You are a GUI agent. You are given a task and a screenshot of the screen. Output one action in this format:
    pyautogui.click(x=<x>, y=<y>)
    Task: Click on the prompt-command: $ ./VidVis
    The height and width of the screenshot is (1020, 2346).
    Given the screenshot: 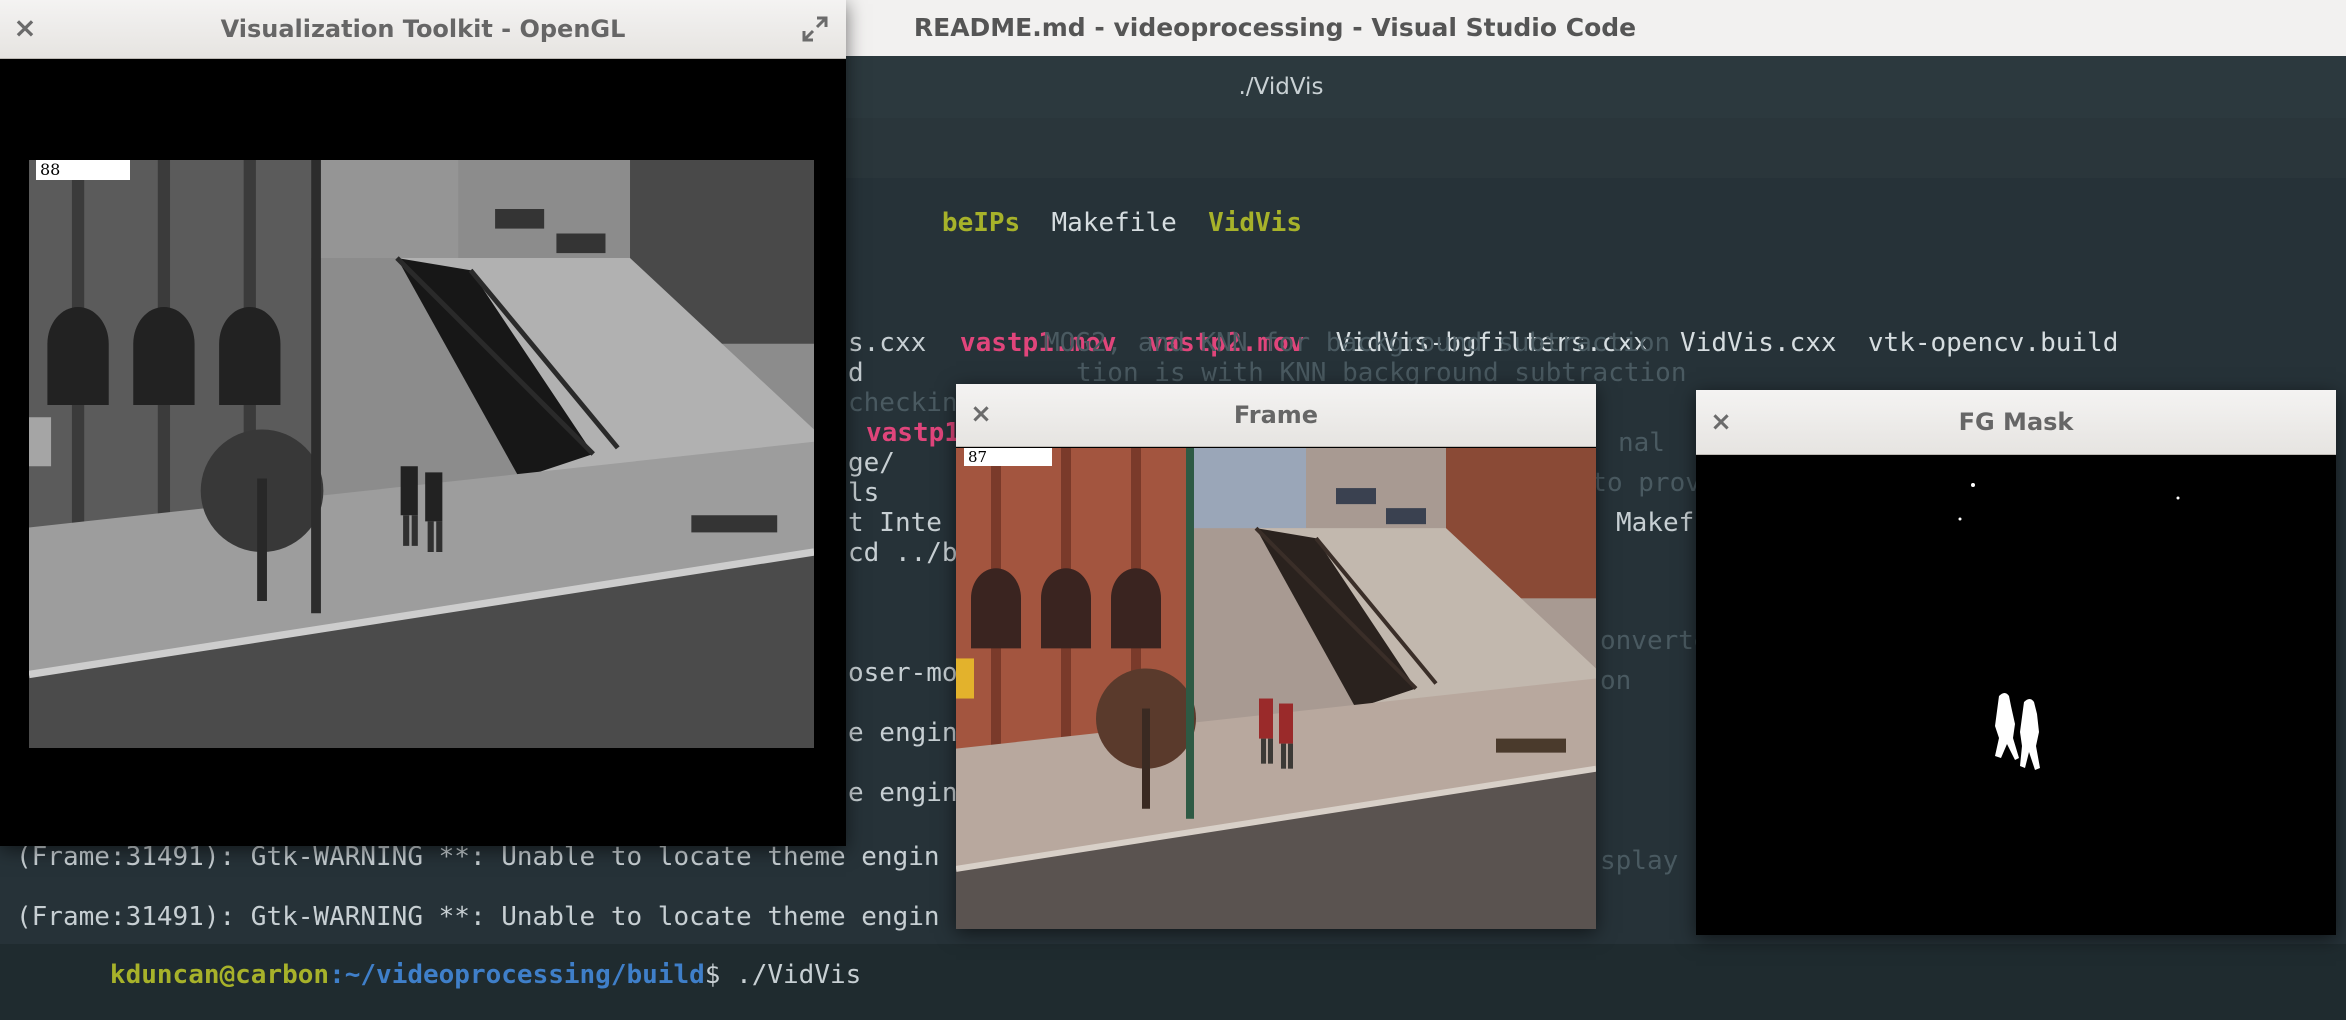 What is the action you would take?
    pyautogui.click(x=783, y=975)
    